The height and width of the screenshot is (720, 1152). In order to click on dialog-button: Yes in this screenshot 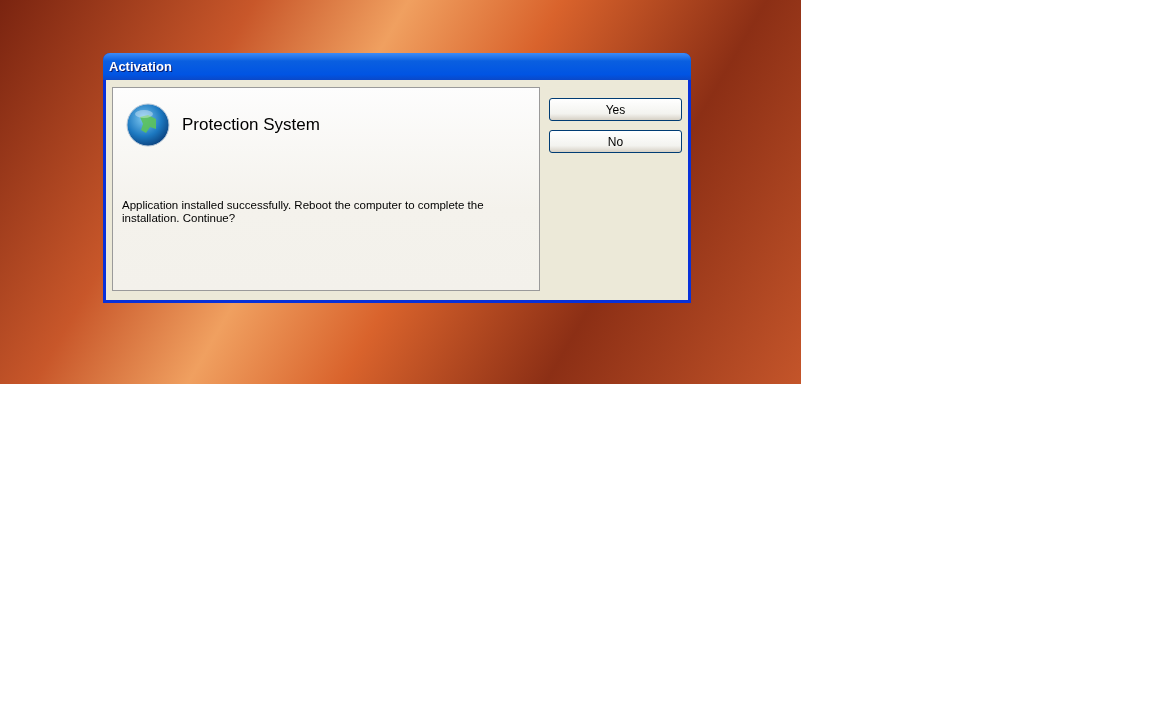, I will do `click(615, 109)`.